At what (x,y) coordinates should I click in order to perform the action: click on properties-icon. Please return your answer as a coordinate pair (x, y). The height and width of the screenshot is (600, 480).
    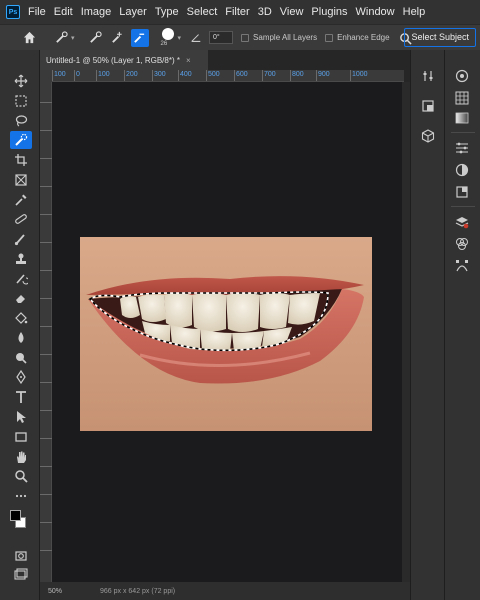
    Looking at the image, I should click on (428, 76).